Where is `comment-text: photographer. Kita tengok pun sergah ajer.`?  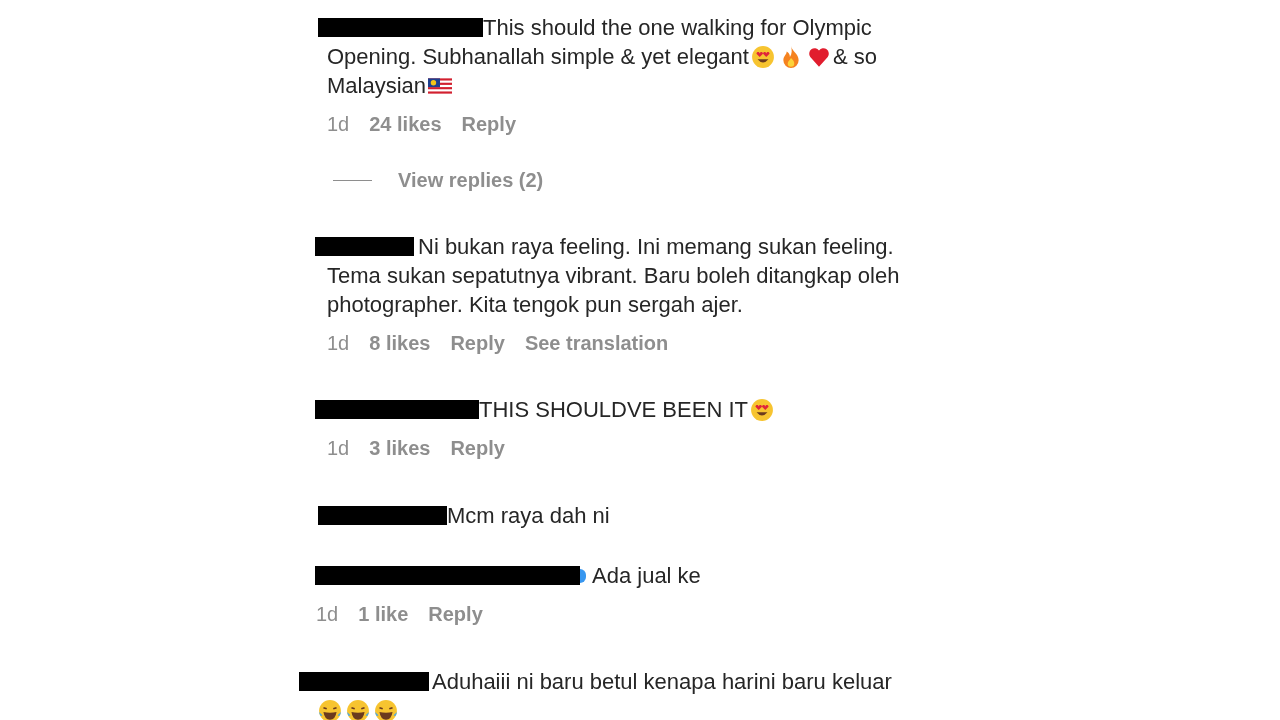
comment-text: photographer. Kita tengok pun sergah ajer. is located at coordinates (535, 305).